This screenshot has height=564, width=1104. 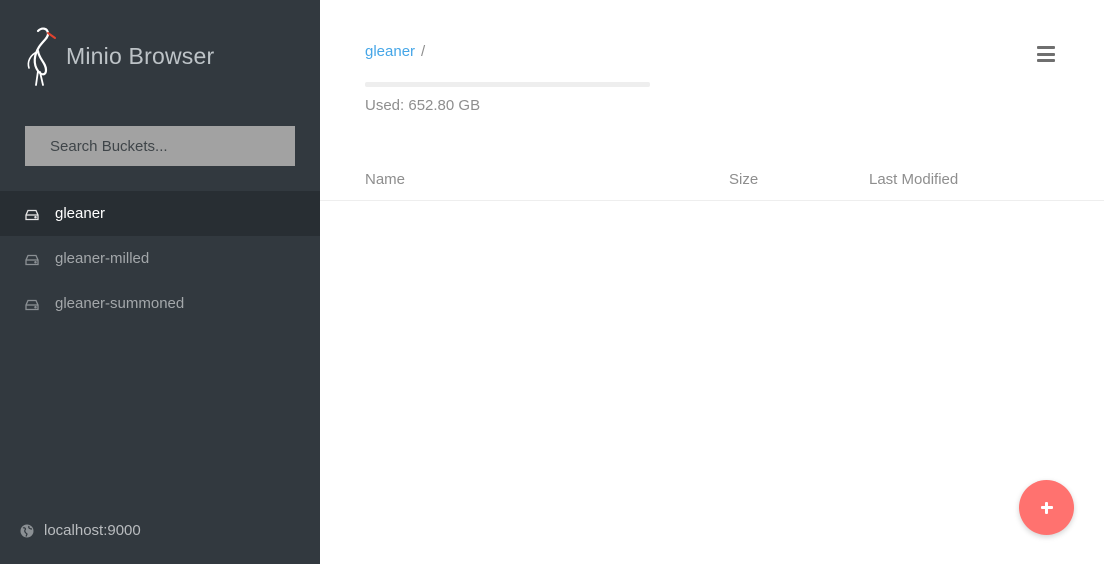 What do you see at coordinates (385, 179) in the screenshot?
I see `column-header-name: Name` at bounding box center [385, 179].